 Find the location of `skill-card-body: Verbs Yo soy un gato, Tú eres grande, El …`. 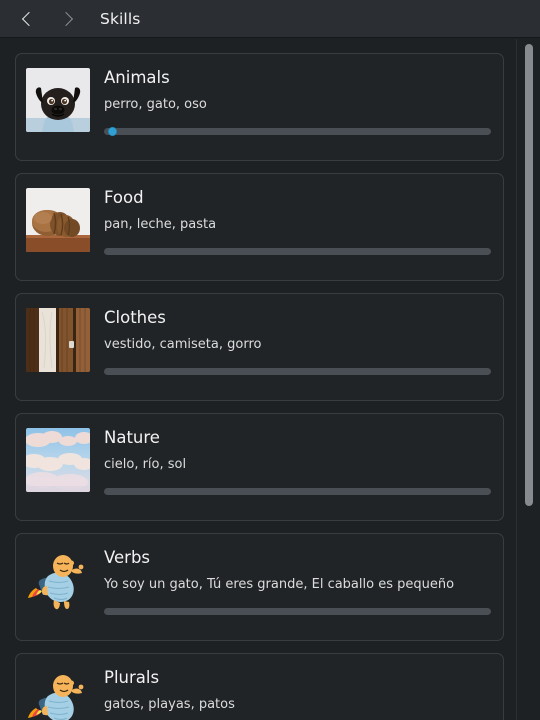

skill-card-body: Verbs Yo soy un gato, Tú eres grande, El … is located at coordinates (297, 580).